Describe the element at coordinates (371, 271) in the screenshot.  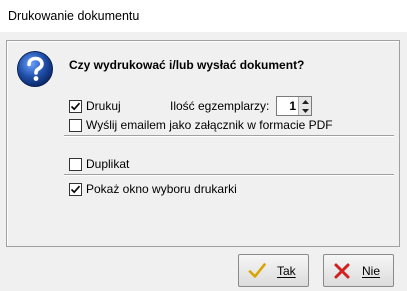
I see `no-button-label: Nie` at that location.